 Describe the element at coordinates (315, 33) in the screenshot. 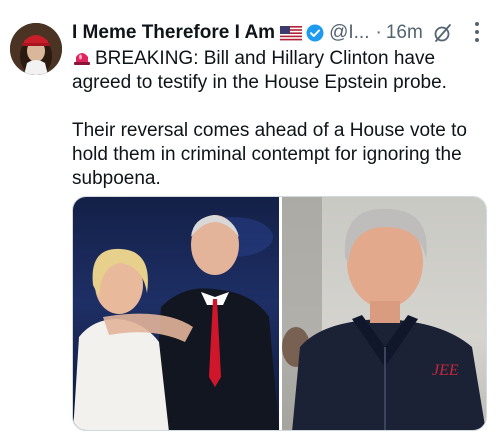

I see `verified-badge-icon` at that location.